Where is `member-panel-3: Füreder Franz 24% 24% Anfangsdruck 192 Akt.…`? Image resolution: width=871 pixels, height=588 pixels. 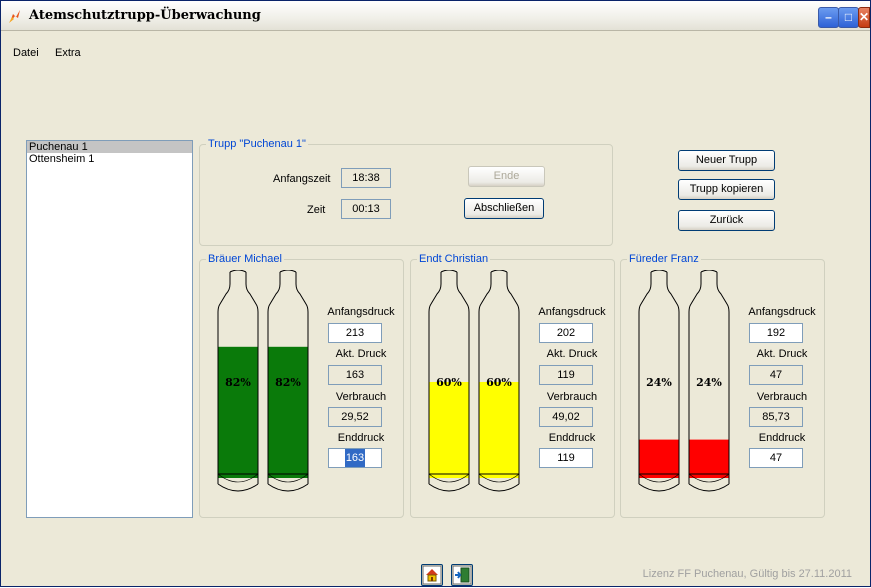
member-panel-3: Füreder Franz 24% 24% Anfangsdruck 192 Akt.… is located at coordinates (722, 385).